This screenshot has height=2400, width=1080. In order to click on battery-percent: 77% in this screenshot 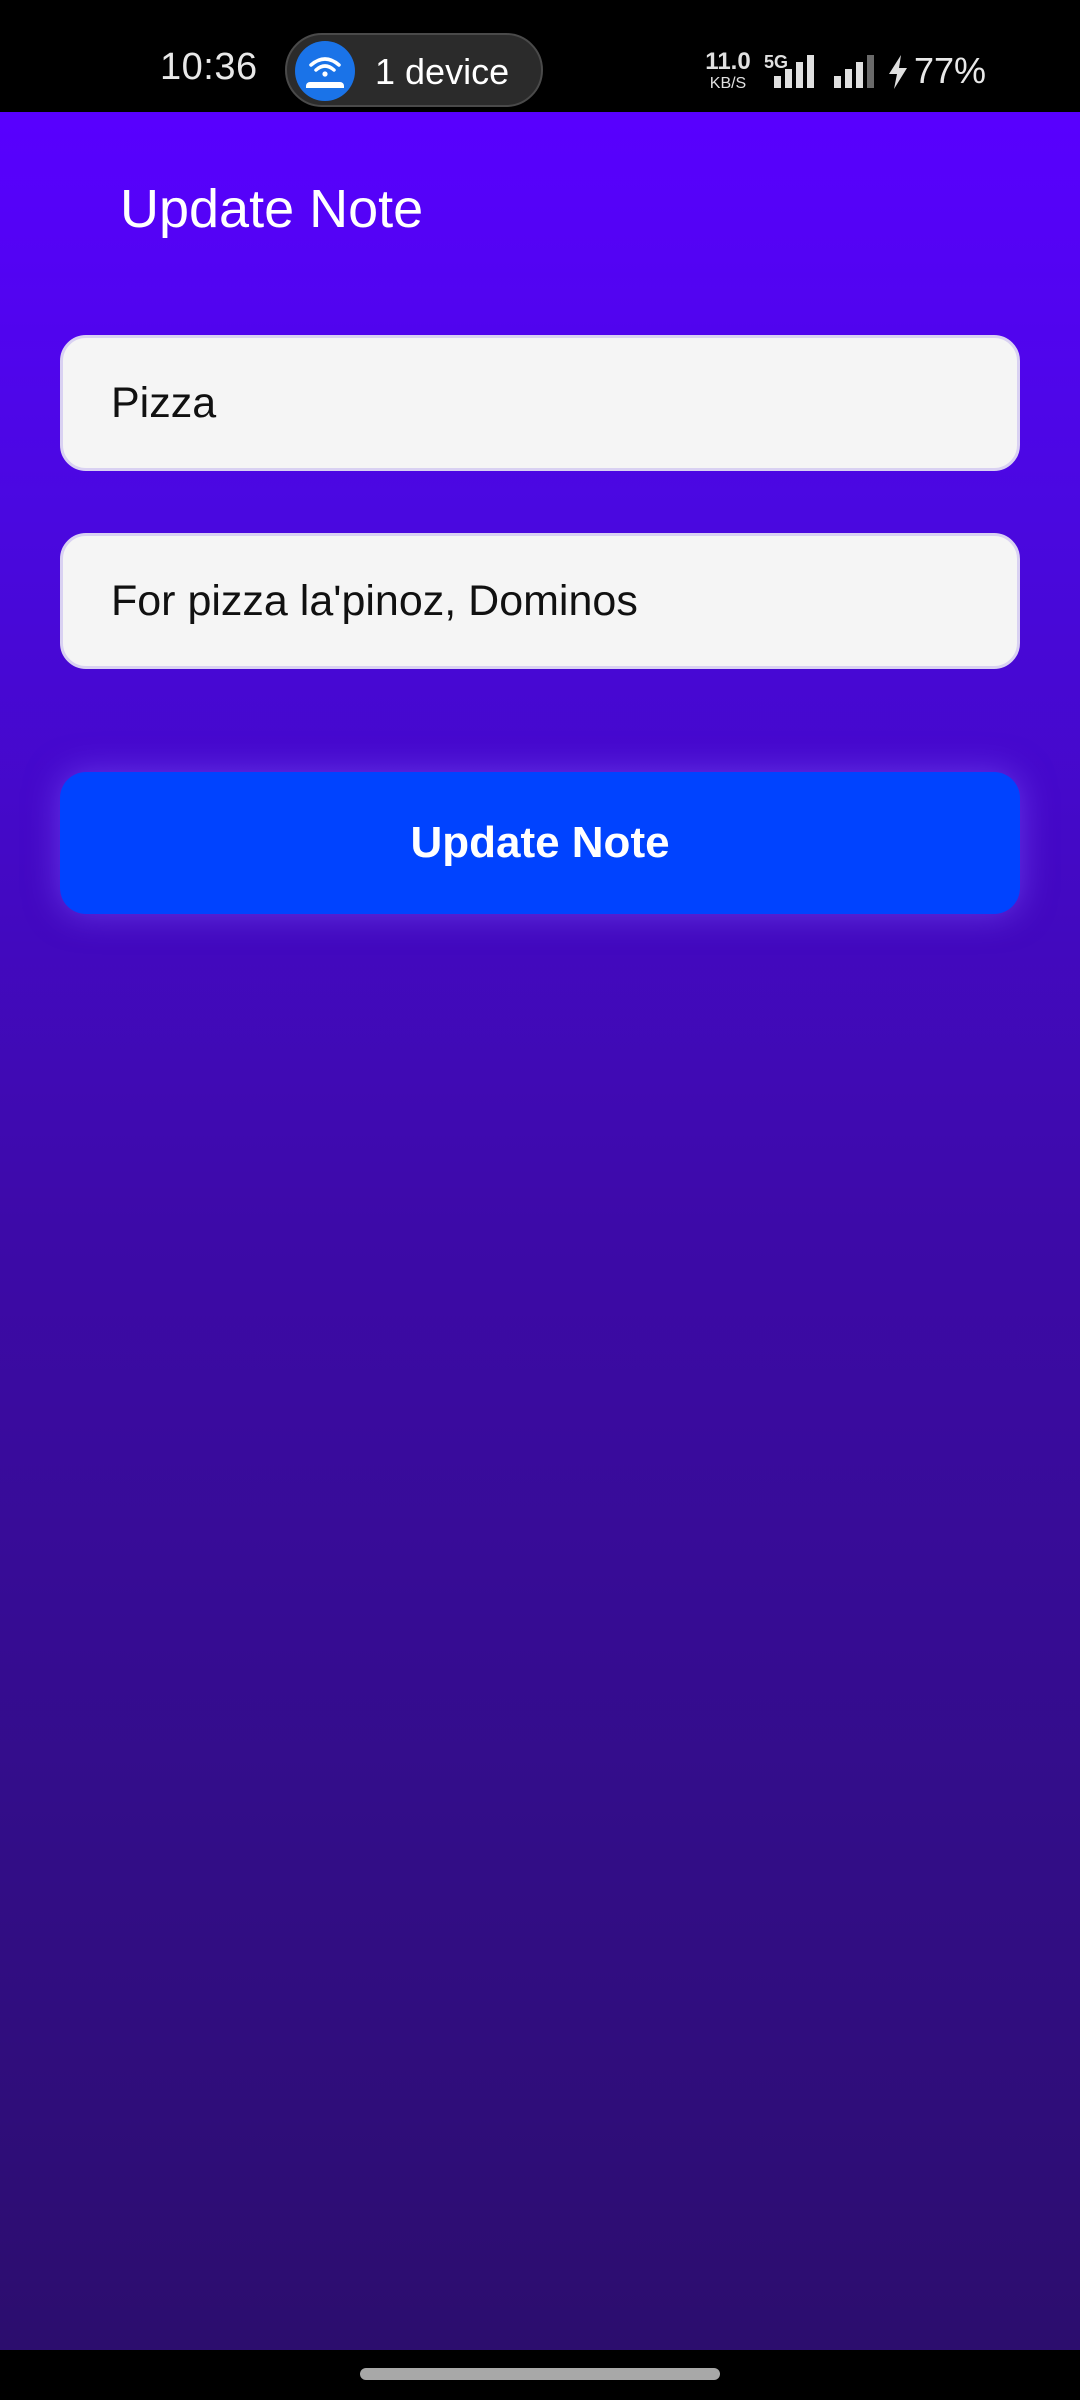, I will do `click(950, 70)`.